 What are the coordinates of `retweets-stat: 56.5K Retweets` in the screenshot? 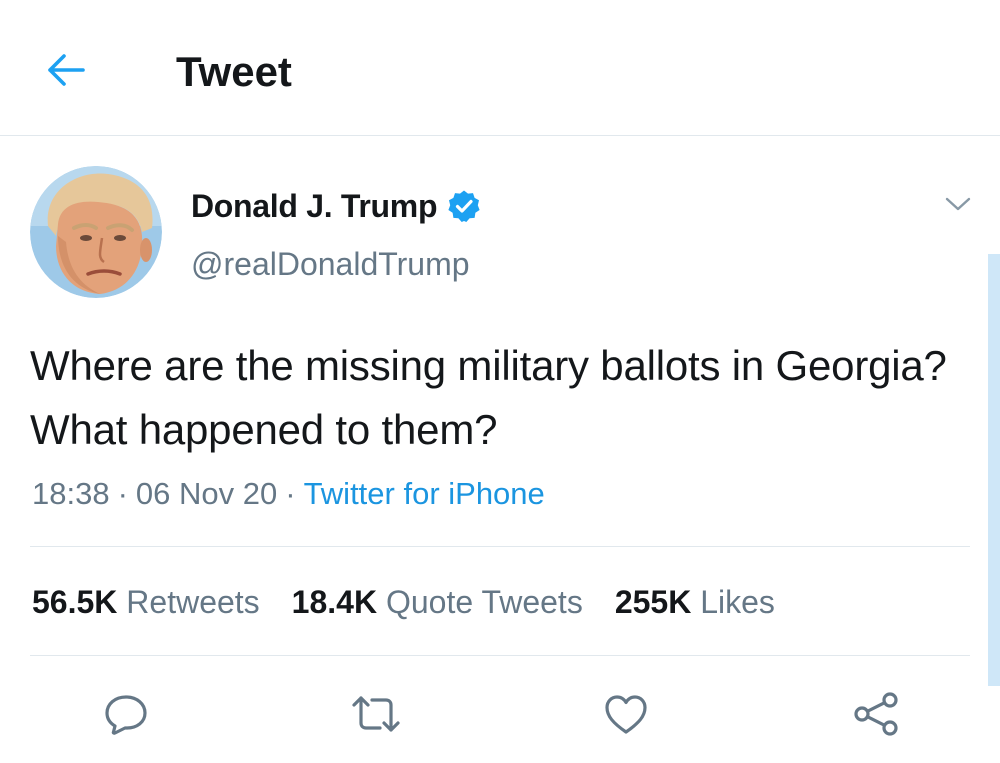 It's located at (146, 602).